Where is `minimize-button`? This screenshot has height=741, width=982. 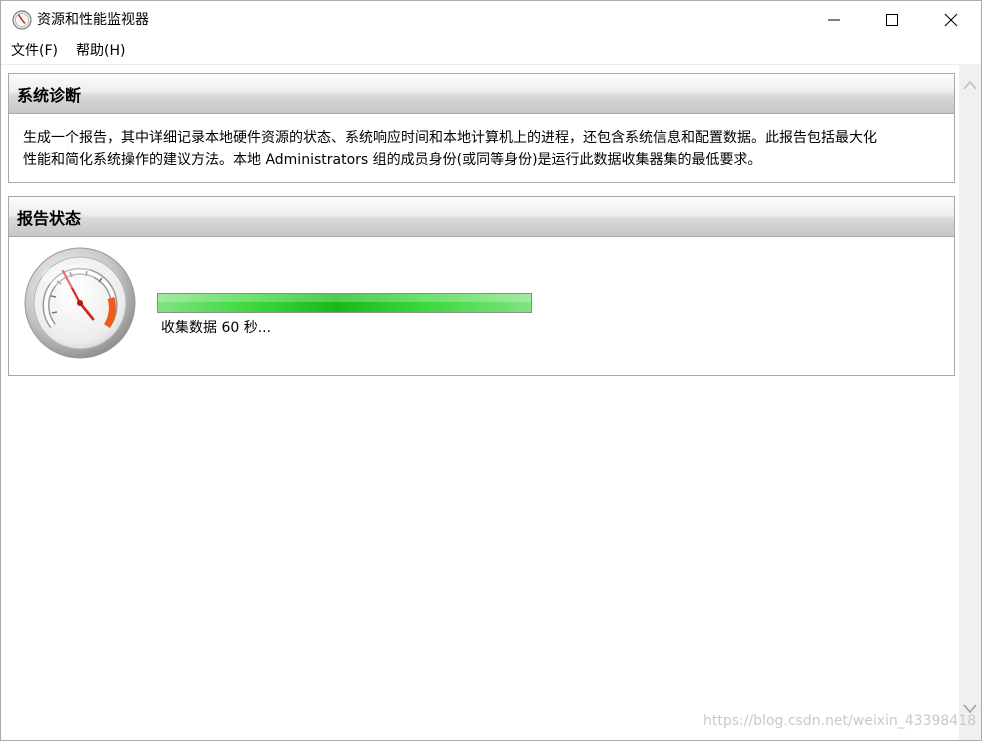
minimize-button is located at coordinates (834, 20).